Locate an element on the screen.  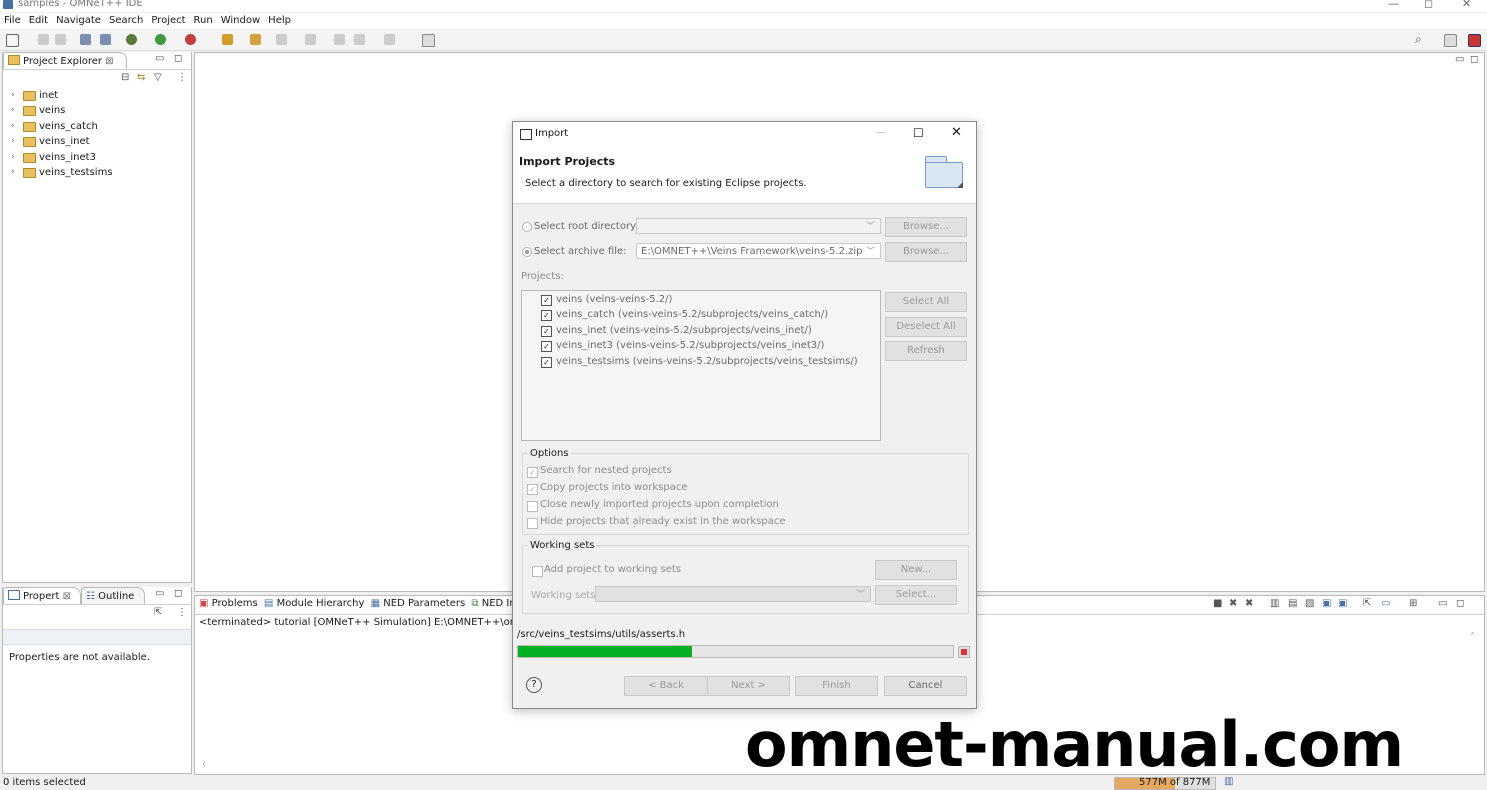
menu-edit: Edit is located at coordinates (38, 20).